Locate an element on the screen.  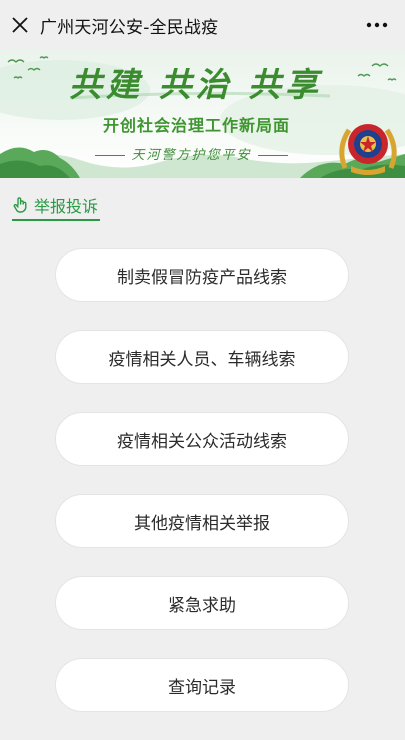
close-button is located at coordinates (20, 25).